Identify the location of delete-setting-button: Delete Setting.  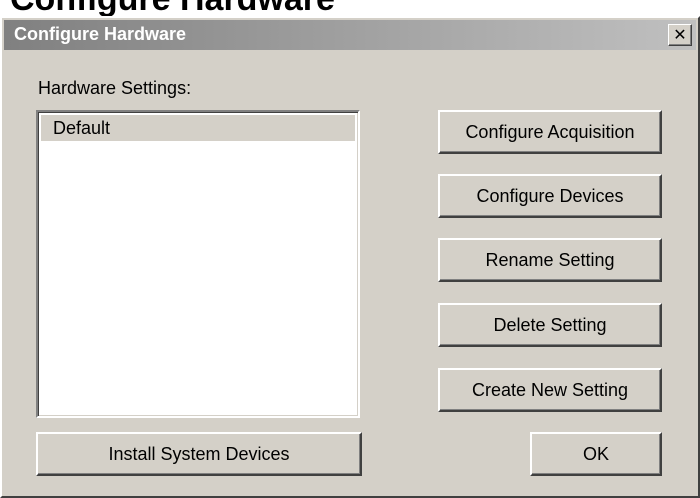
(550, 325).